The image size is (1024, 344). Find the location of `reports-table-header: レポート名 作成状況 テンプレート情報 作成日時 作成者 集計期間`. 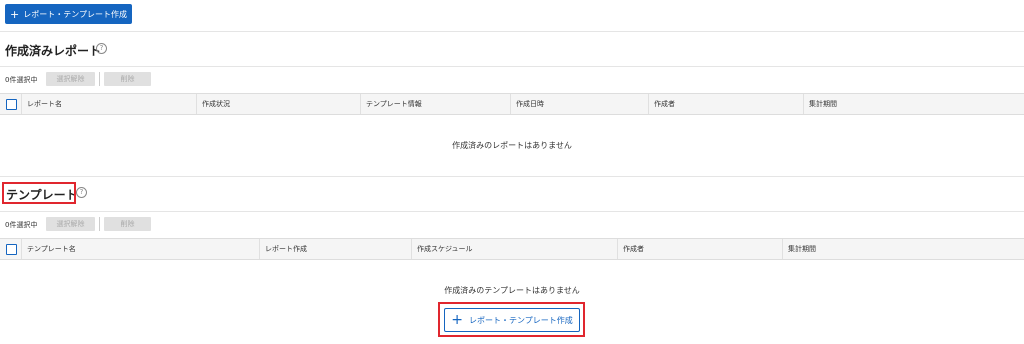

reports-table-header: レポート名 作成状況 テンプレート情報 作成日時 作成者 集計期間 is located at coordinates (512, 104).